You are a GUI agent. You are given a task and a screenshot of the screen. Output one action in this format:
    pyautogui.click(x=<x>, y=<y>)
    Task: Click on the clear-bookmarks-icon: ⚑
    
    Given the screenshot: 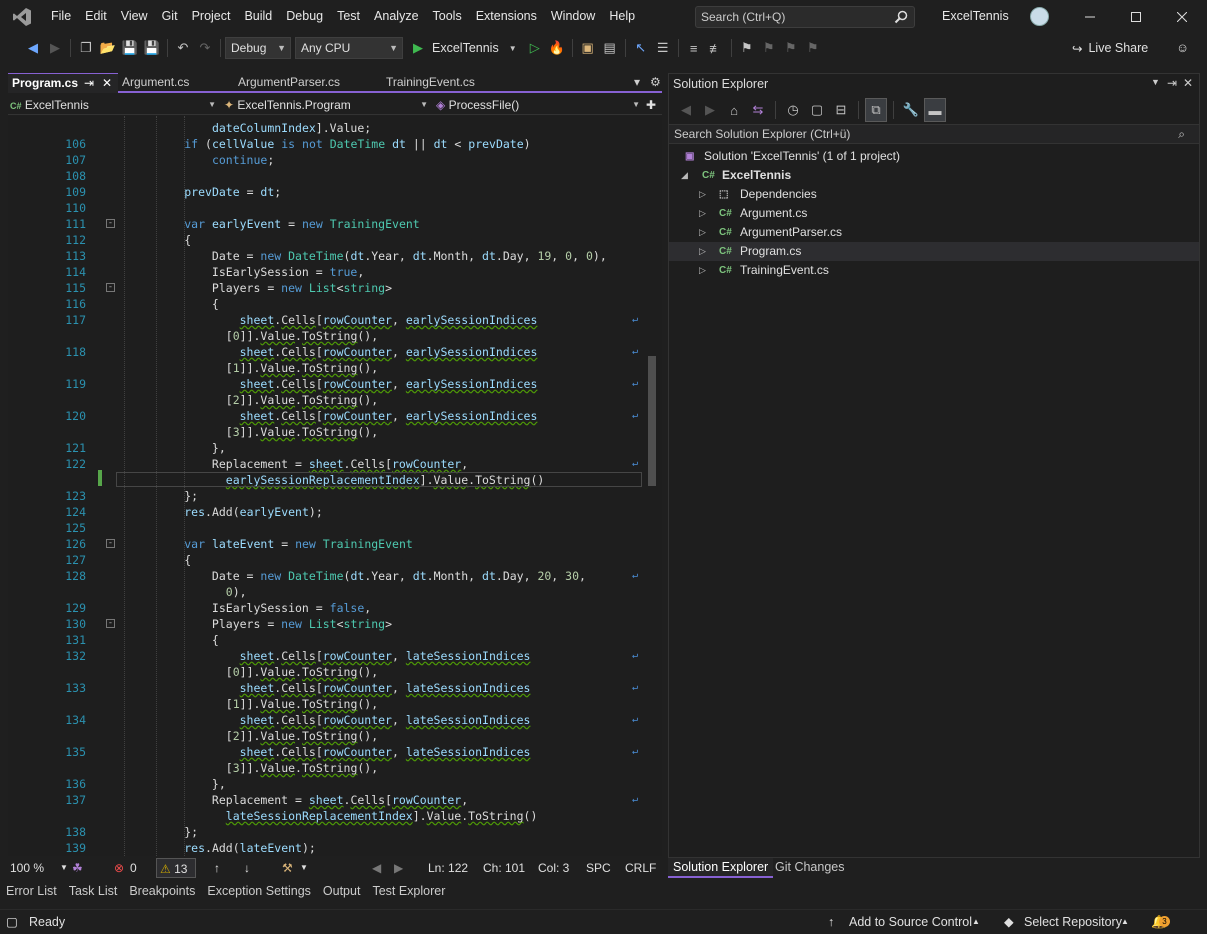 What is the action you would take?
    pyautogui.click(x=813, y=48)
    